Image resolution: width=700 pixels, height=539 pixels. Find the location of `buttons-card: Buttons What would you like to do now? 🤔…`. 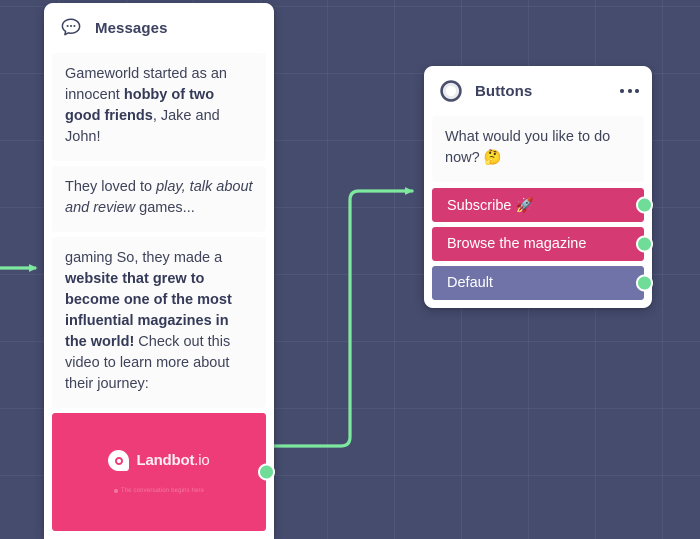

buttons-card: Buttons What would you like to do now? 🤔… is located at coordinates (538, 187).